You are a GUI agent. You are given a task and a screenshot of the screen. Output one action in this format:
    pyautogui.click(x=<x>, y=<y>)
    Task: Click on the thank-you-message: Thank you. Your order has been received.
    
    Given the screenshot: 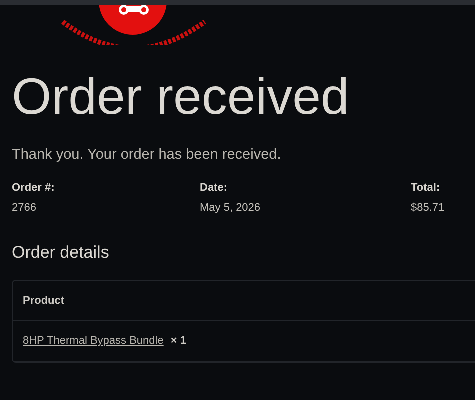 What is the action you would take?
    pyautogui.click(x=147, y=155)
    